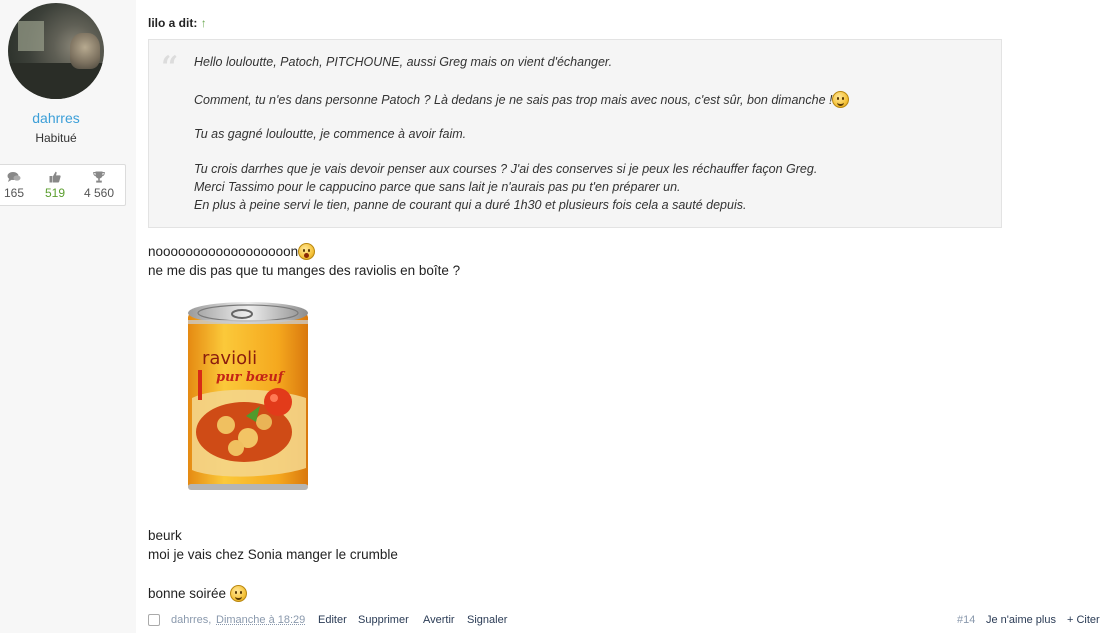 The width and height of the screenshot is (1109, 633). What do you see at coordinates (99, 193) in the screenshot?
I see `points-count: 4 560` at bounding box center [99, 193].